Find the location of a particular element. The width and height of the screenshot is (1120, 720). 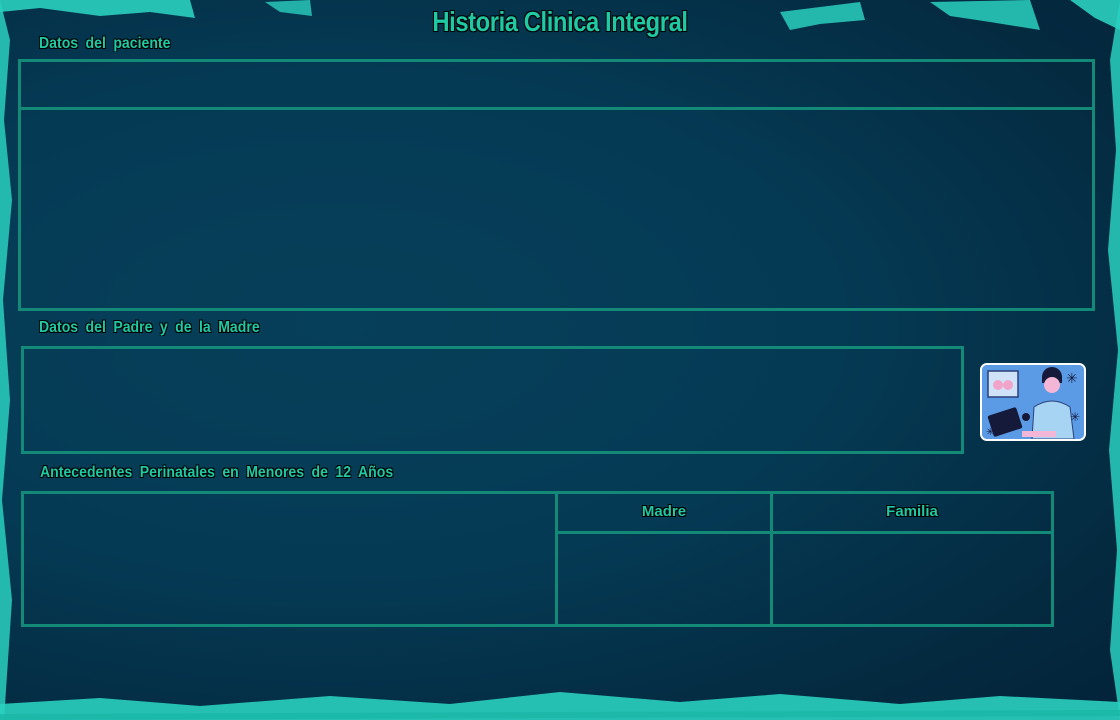

brush-frame-right is located at coordinates (1114, 360).